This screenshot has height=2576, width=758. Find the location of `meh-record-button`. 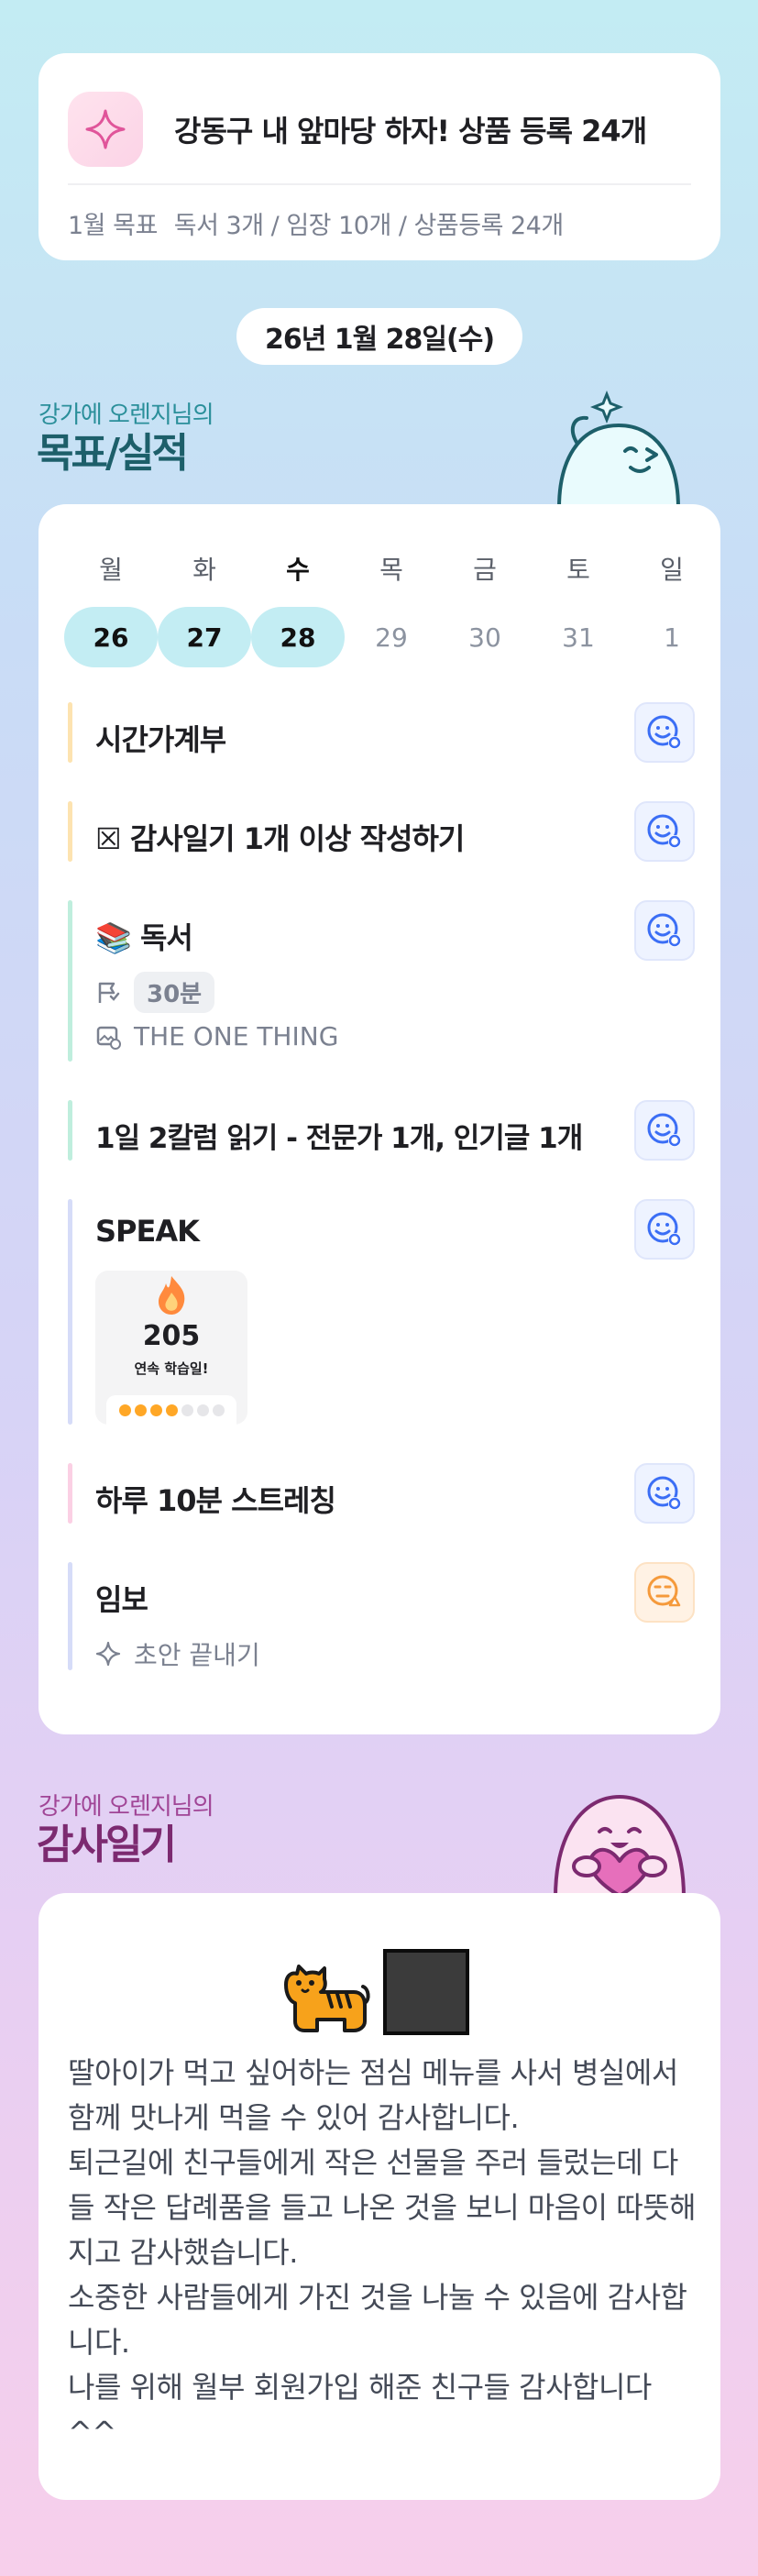

meh-record-button is located at coordinates (664, 1593).